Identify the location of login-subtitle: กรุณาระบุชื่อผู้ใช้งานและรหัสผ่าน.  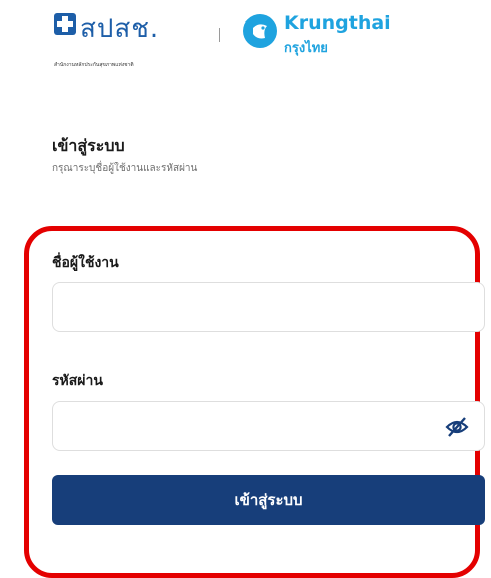
(125, 168).